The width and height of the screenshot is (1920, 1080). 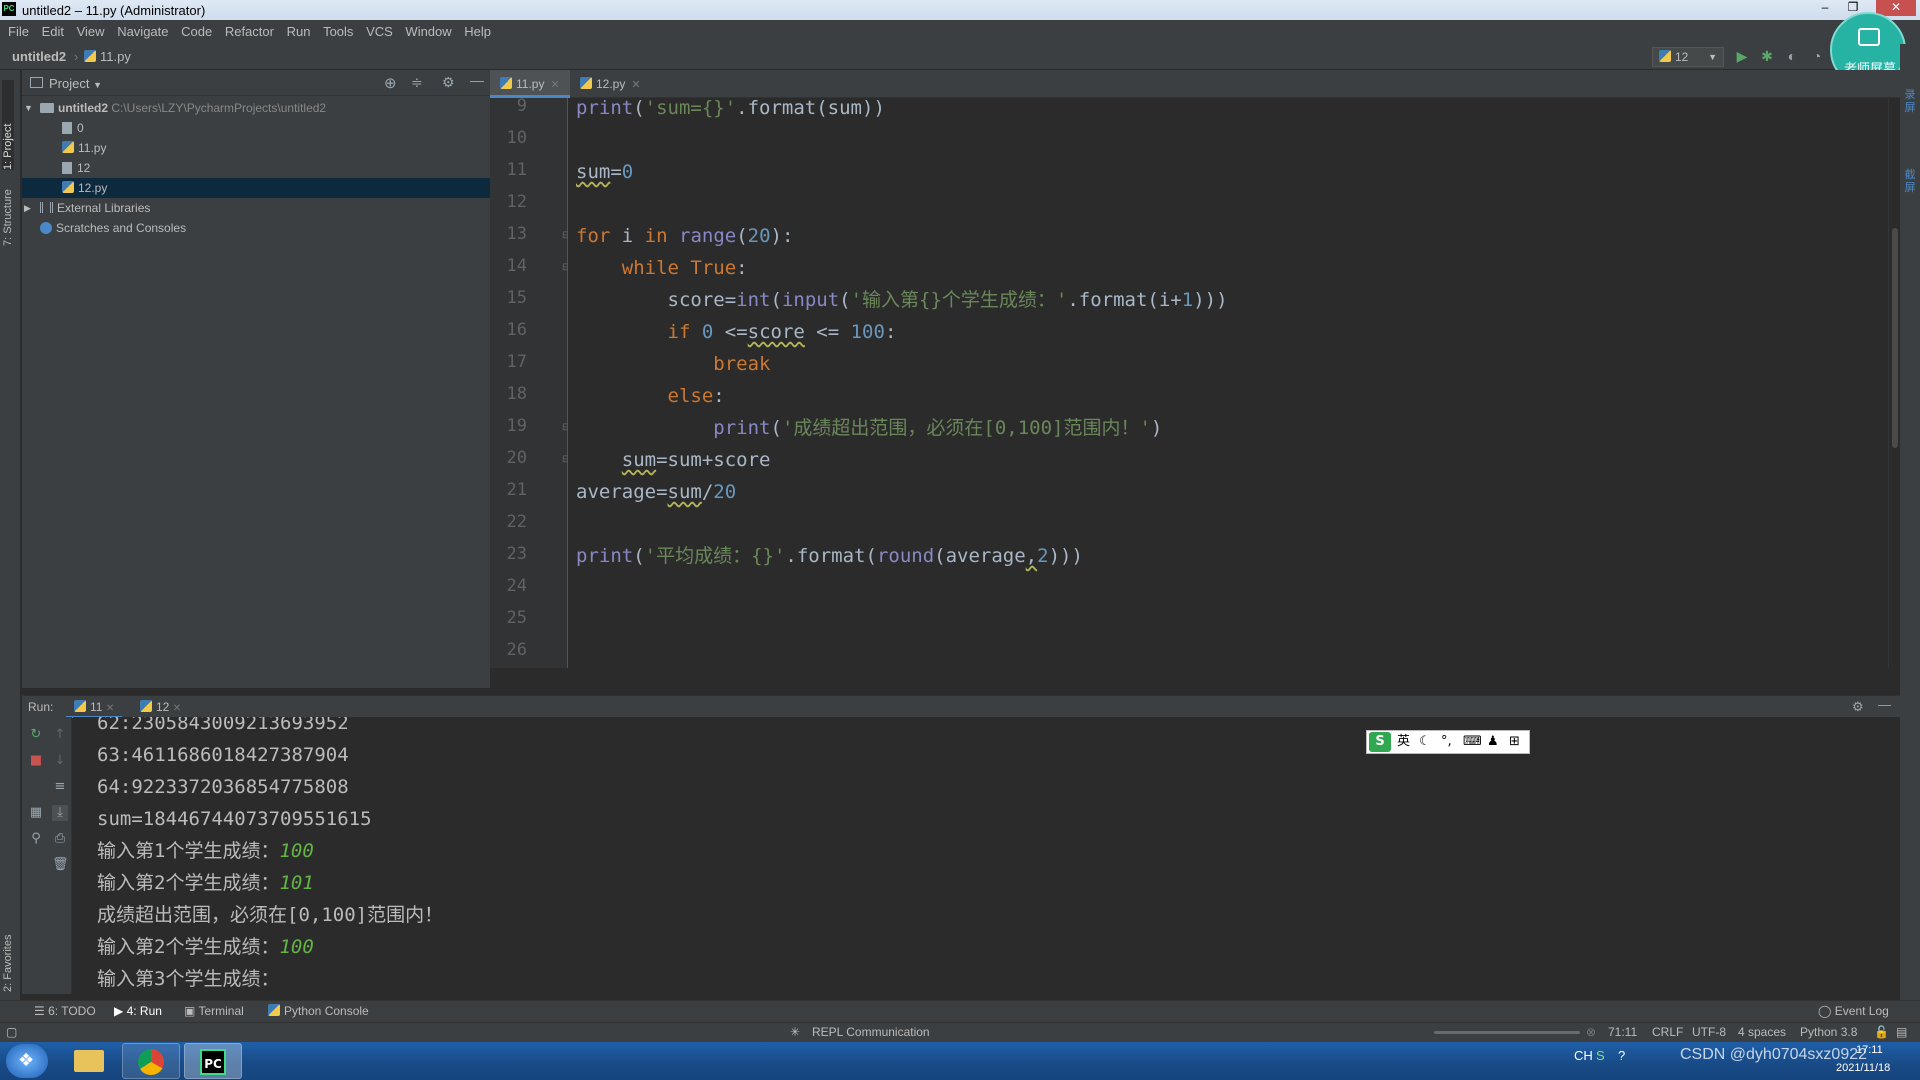 What do you see at coordinates (142, 32) in the screenshot?
I see `menu-navigate: Navigate` at bounding box center [142, 32].